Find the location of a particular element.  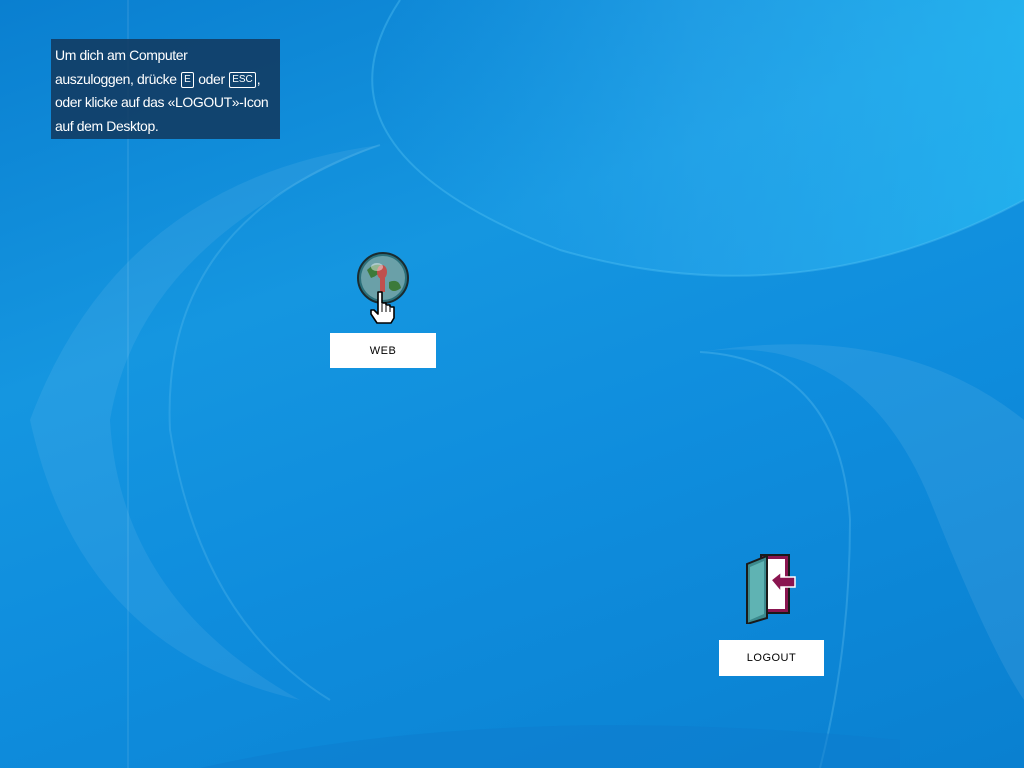

key-esc-badge: ESC is located at coordinates (242, 79).